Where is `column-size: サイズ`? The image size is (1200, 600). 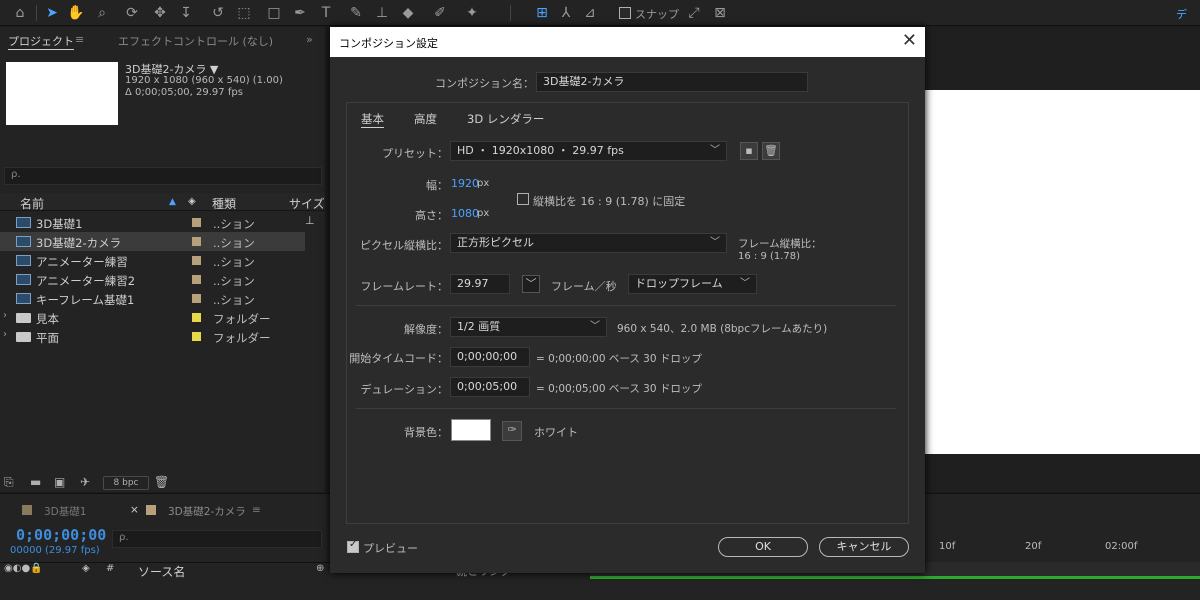 column-size: サイズ is located at coordinates (307, 203).